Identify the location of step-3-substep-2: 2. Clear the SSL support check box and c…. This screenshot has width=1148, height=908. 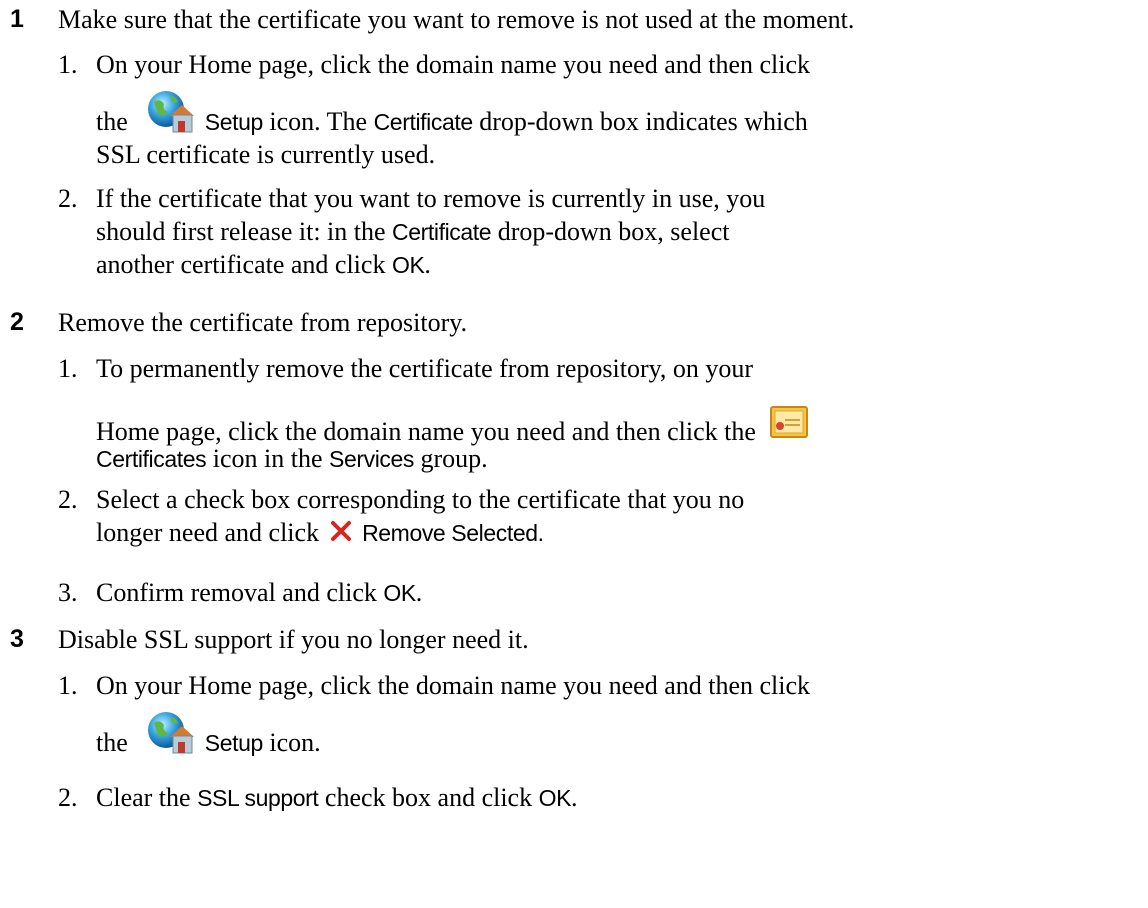
(600, 800).